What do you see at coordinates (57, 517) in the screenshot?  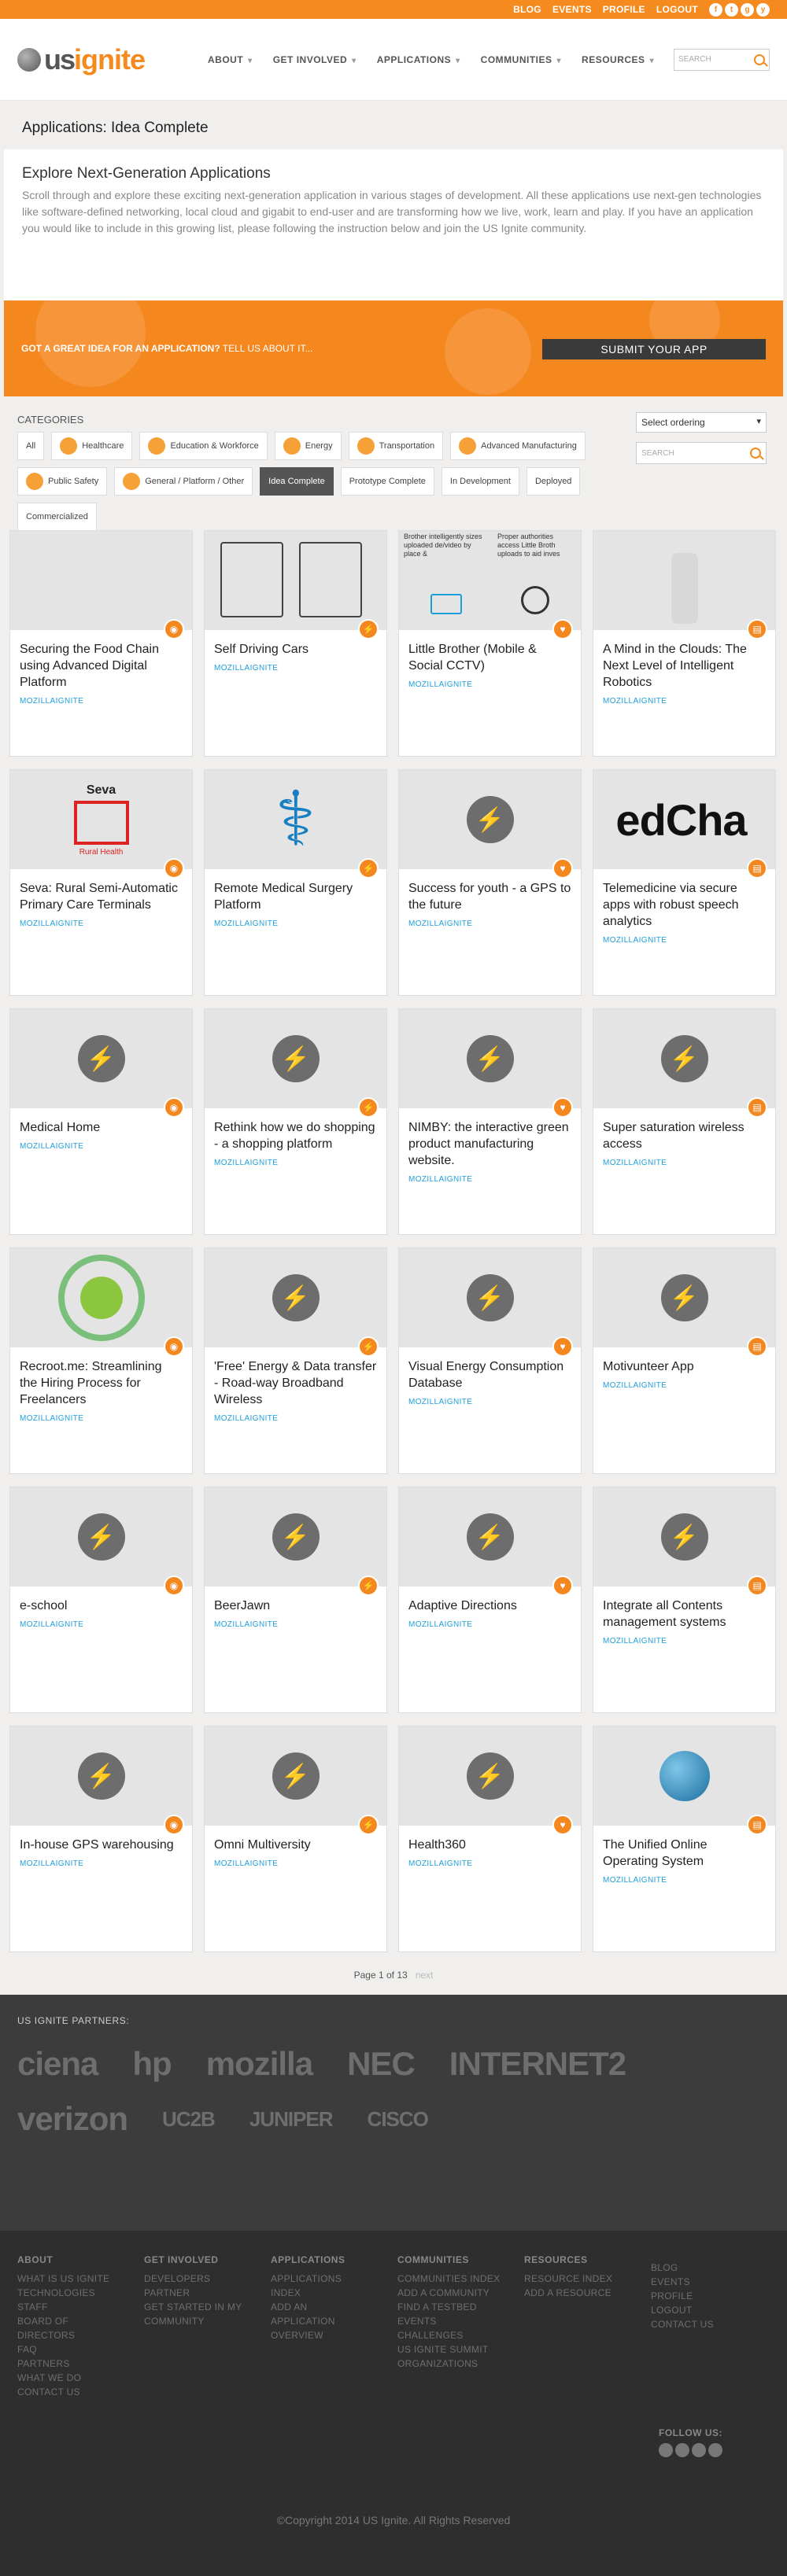 I see `category-tag: Commercialized` at bounding box center [57, 517].